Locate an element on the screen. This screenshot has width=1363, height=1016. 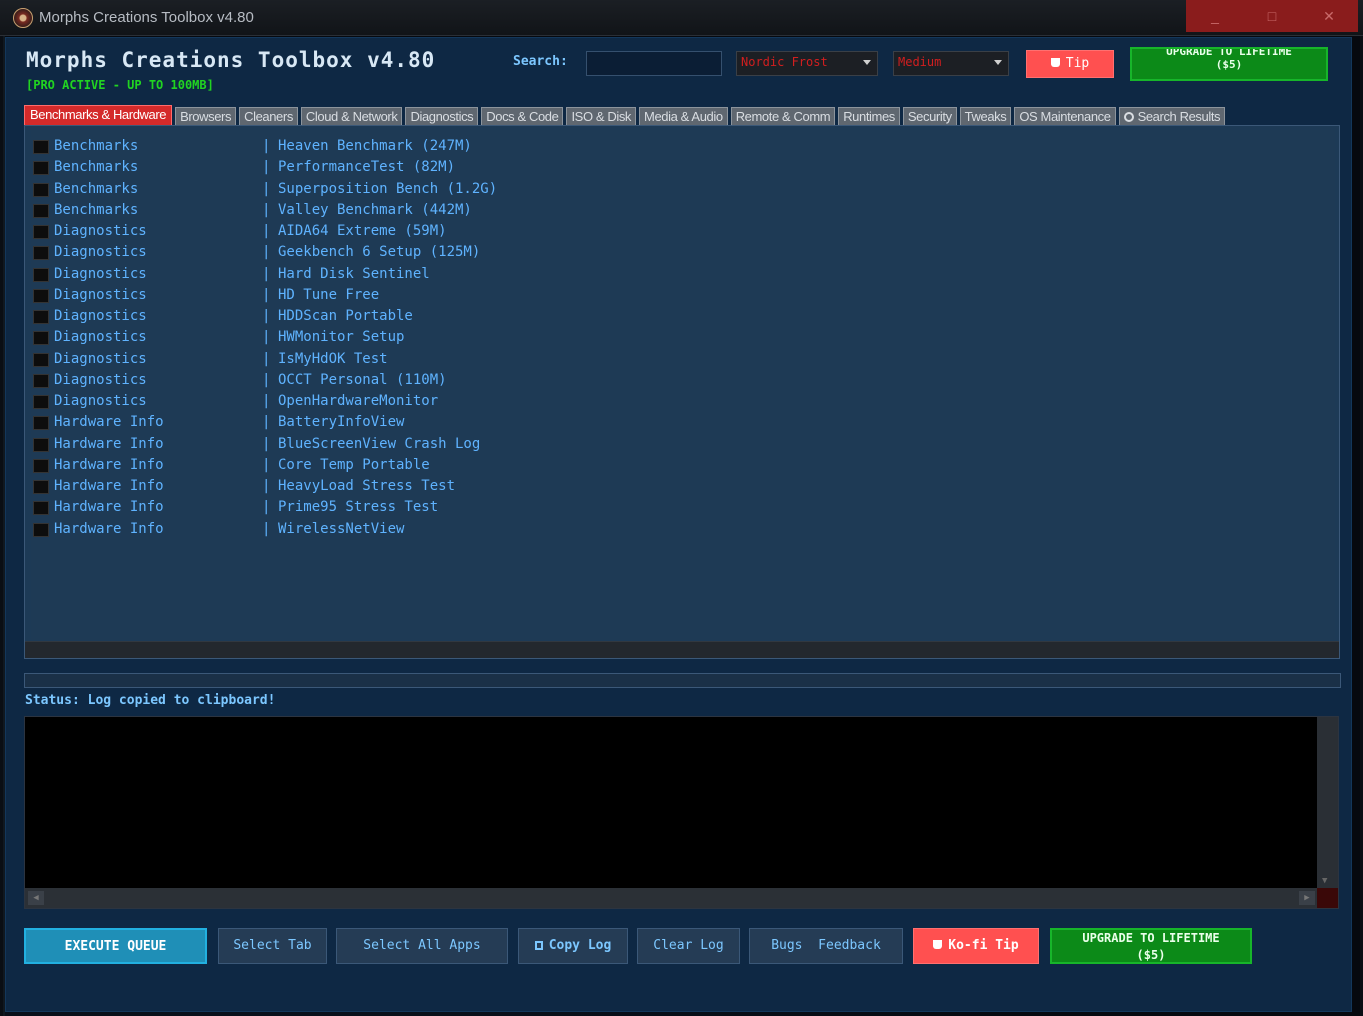
list-item-app: IsMyHdOK Test is located at coordinates (333, 358).